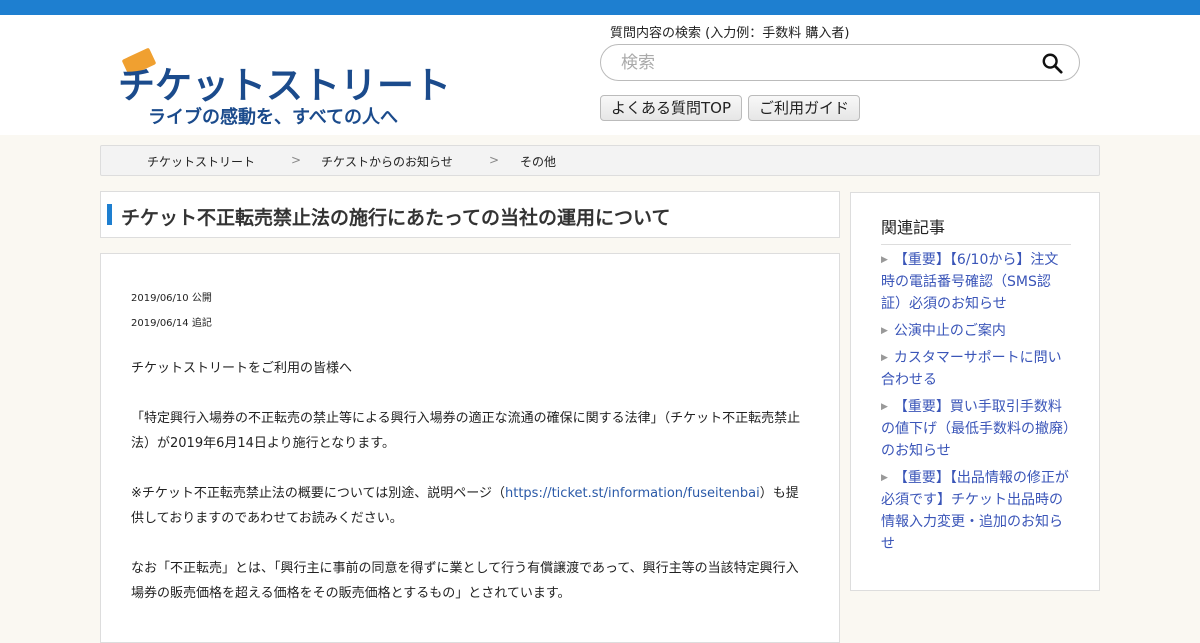  I want to click on overview-text-pre: ※チケット不正転売禁止法の概要については別途、説明ページ（, so click(318, 493).